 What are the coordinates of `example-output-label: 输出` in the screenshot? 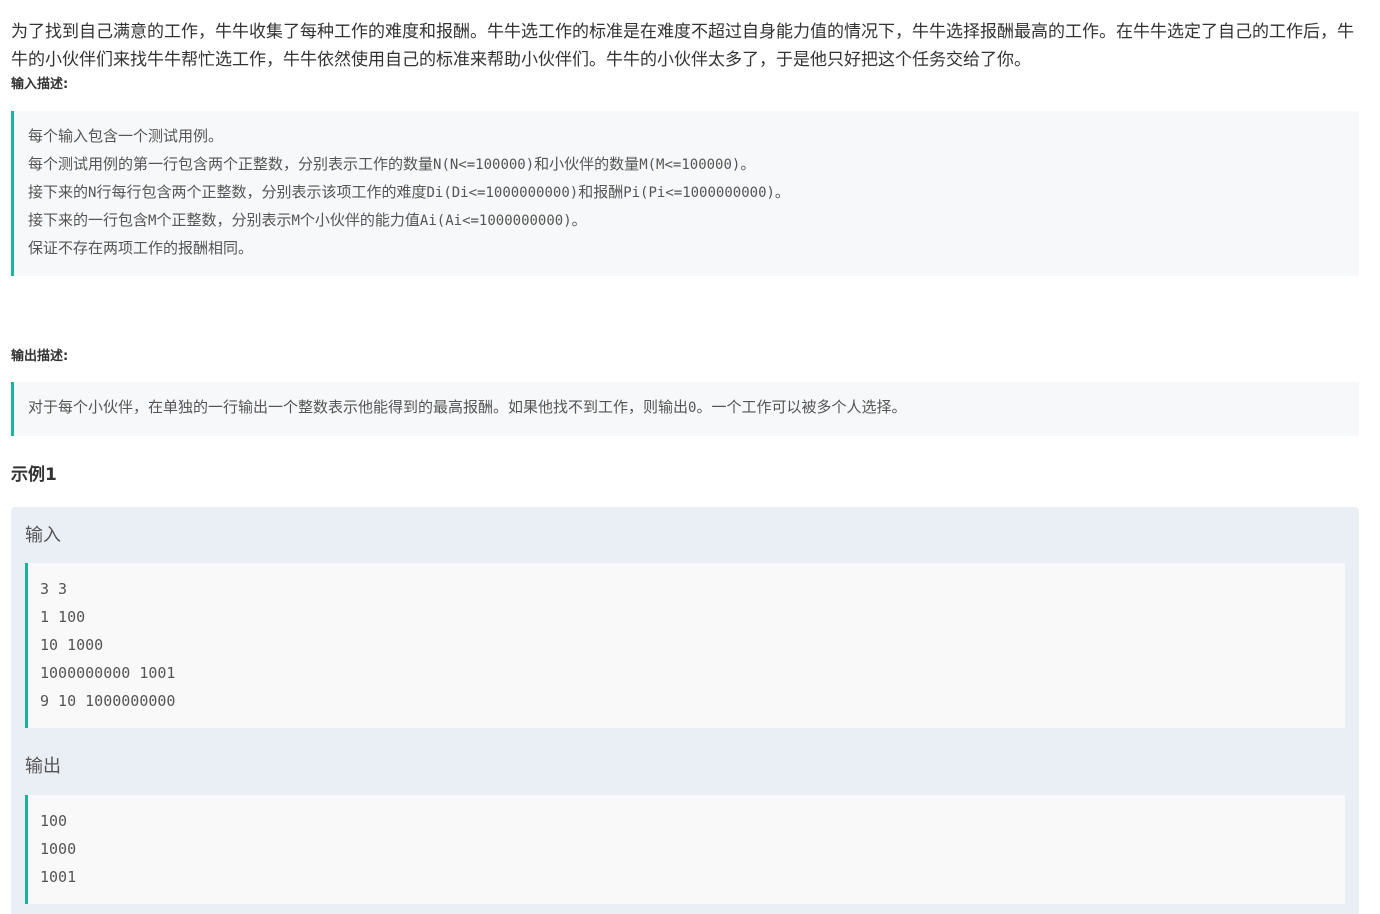 It's located at (43, 766).